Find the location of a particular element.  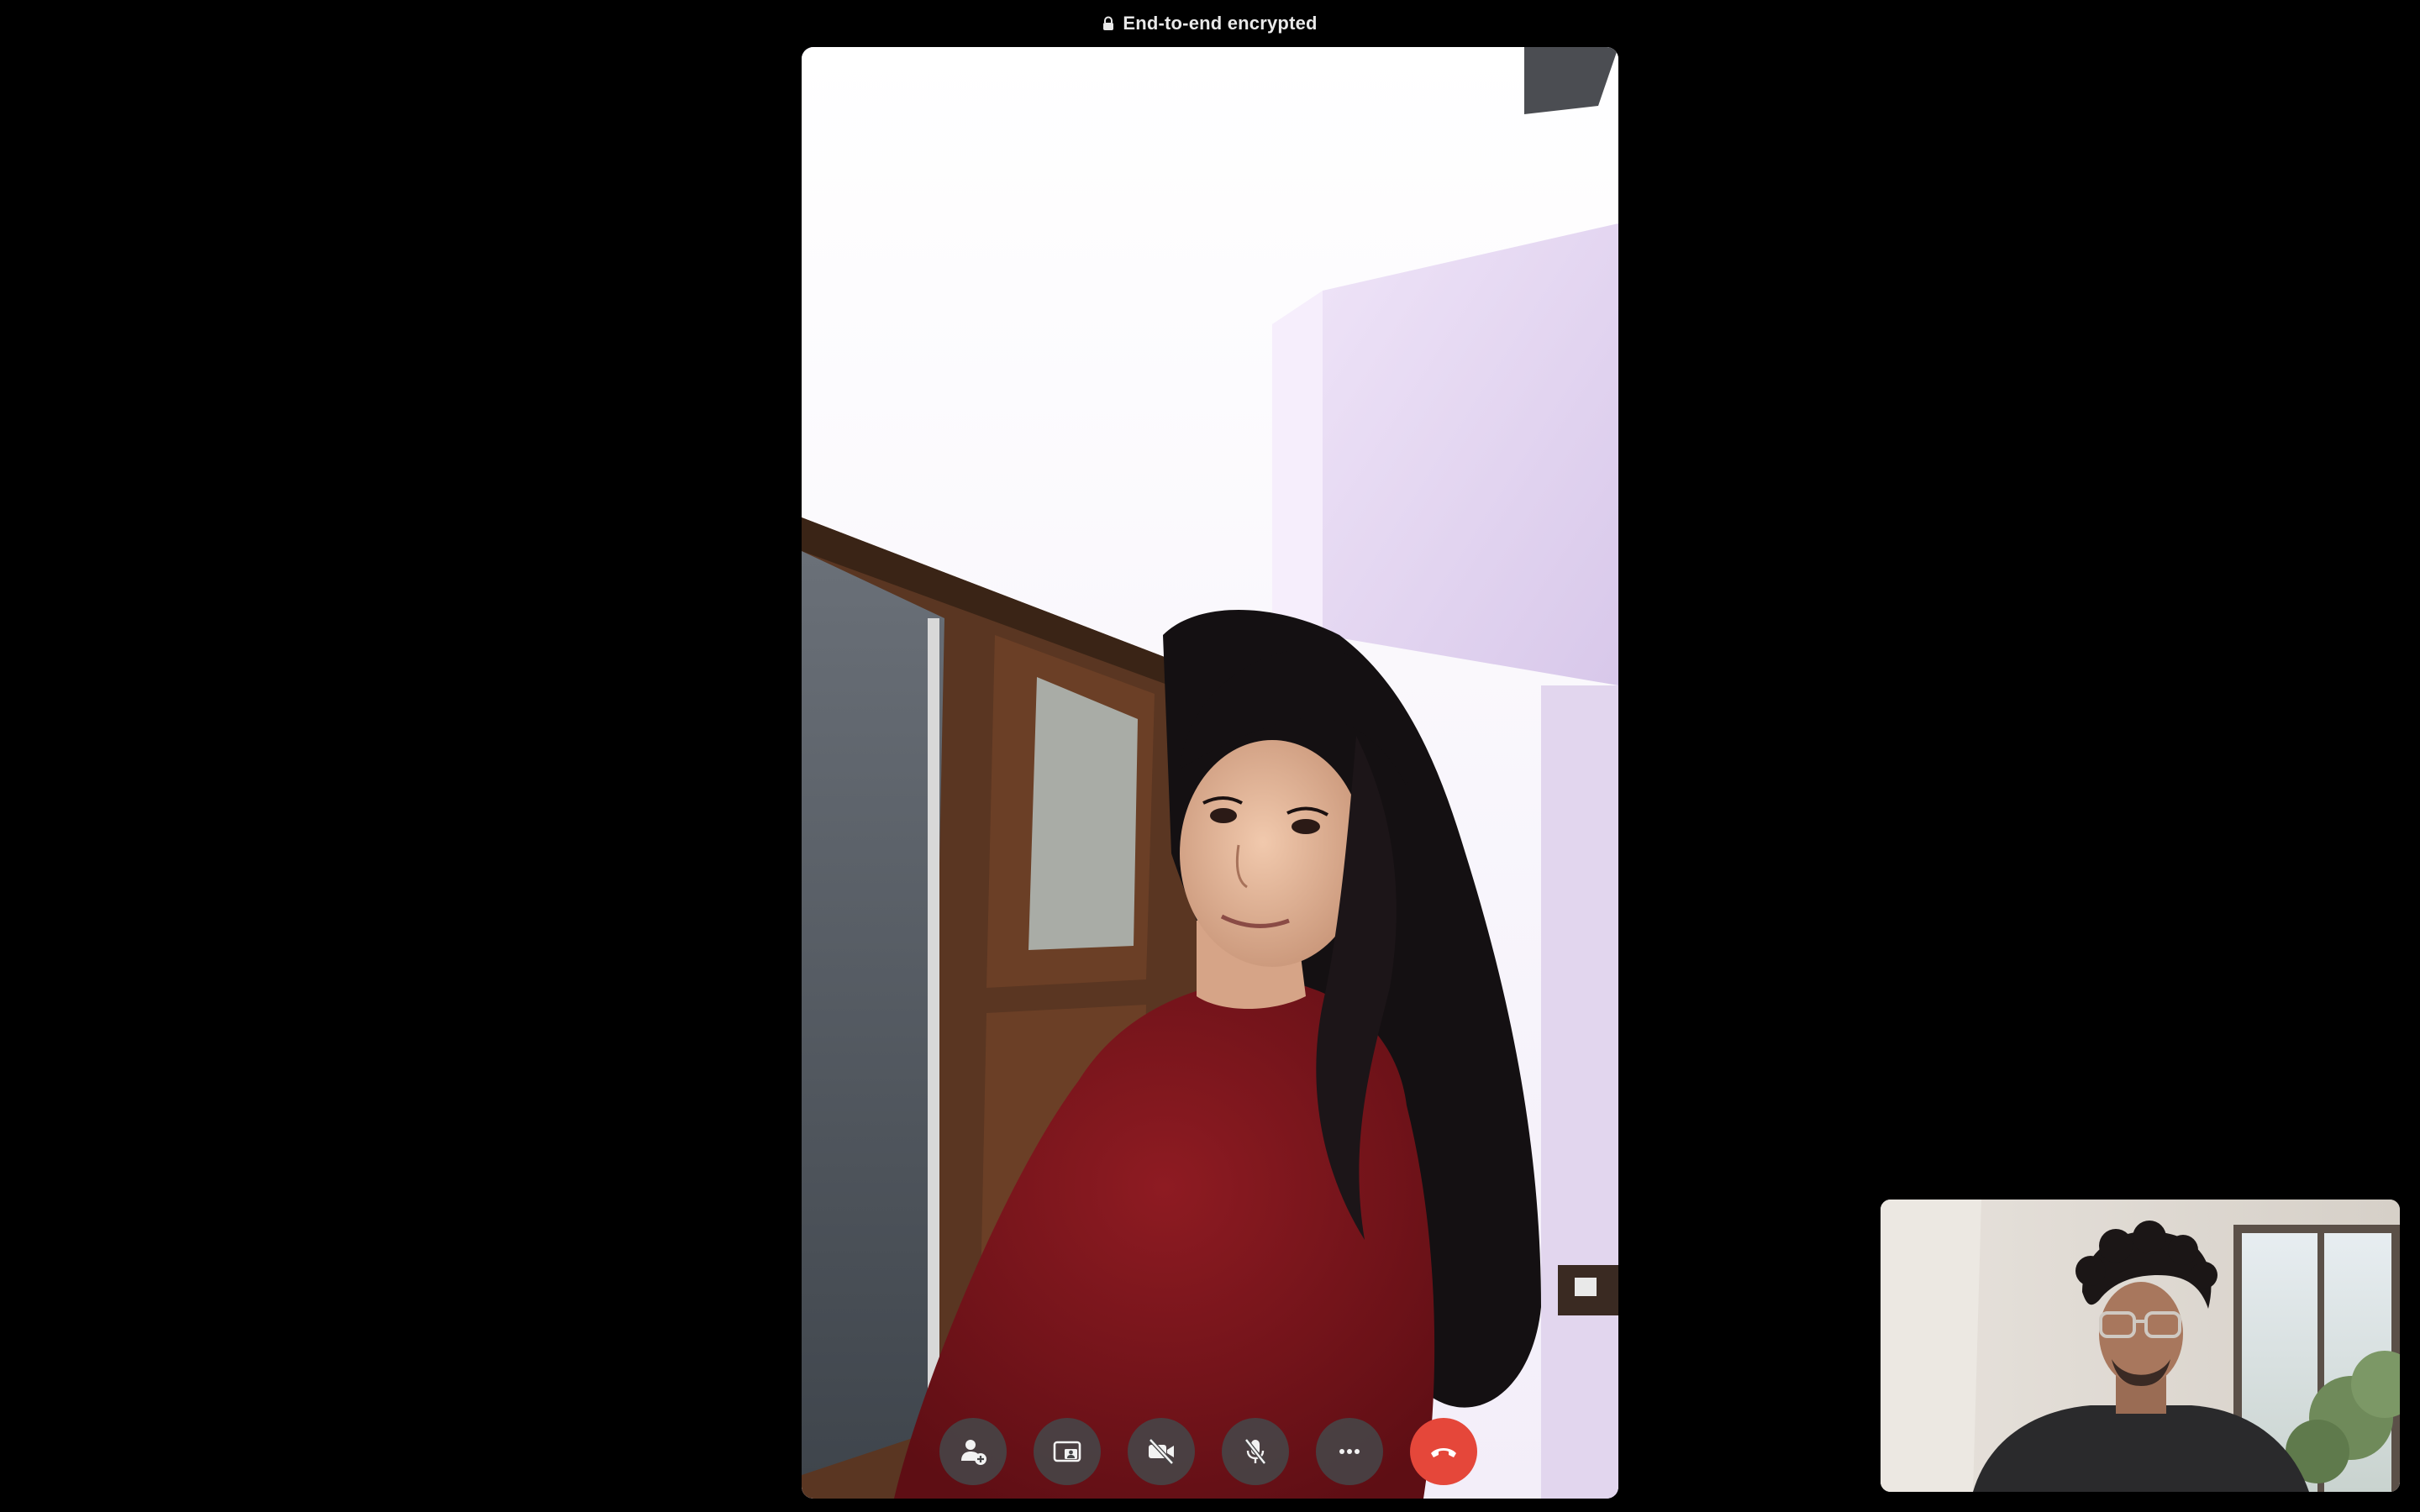

self-video-frame is located at coordinates (2141, 1346).